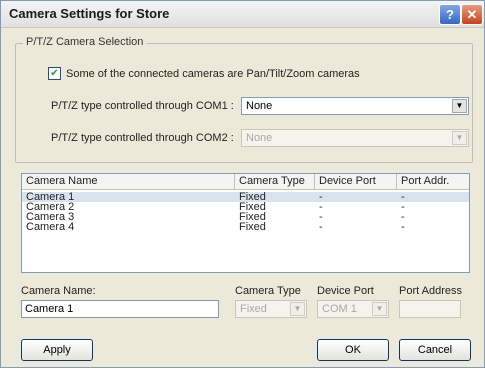 The image size is (485, 368). Describe the element at coordinates (345, 291) in the screenshot. I see `device-port-label: Device Port` at that location.